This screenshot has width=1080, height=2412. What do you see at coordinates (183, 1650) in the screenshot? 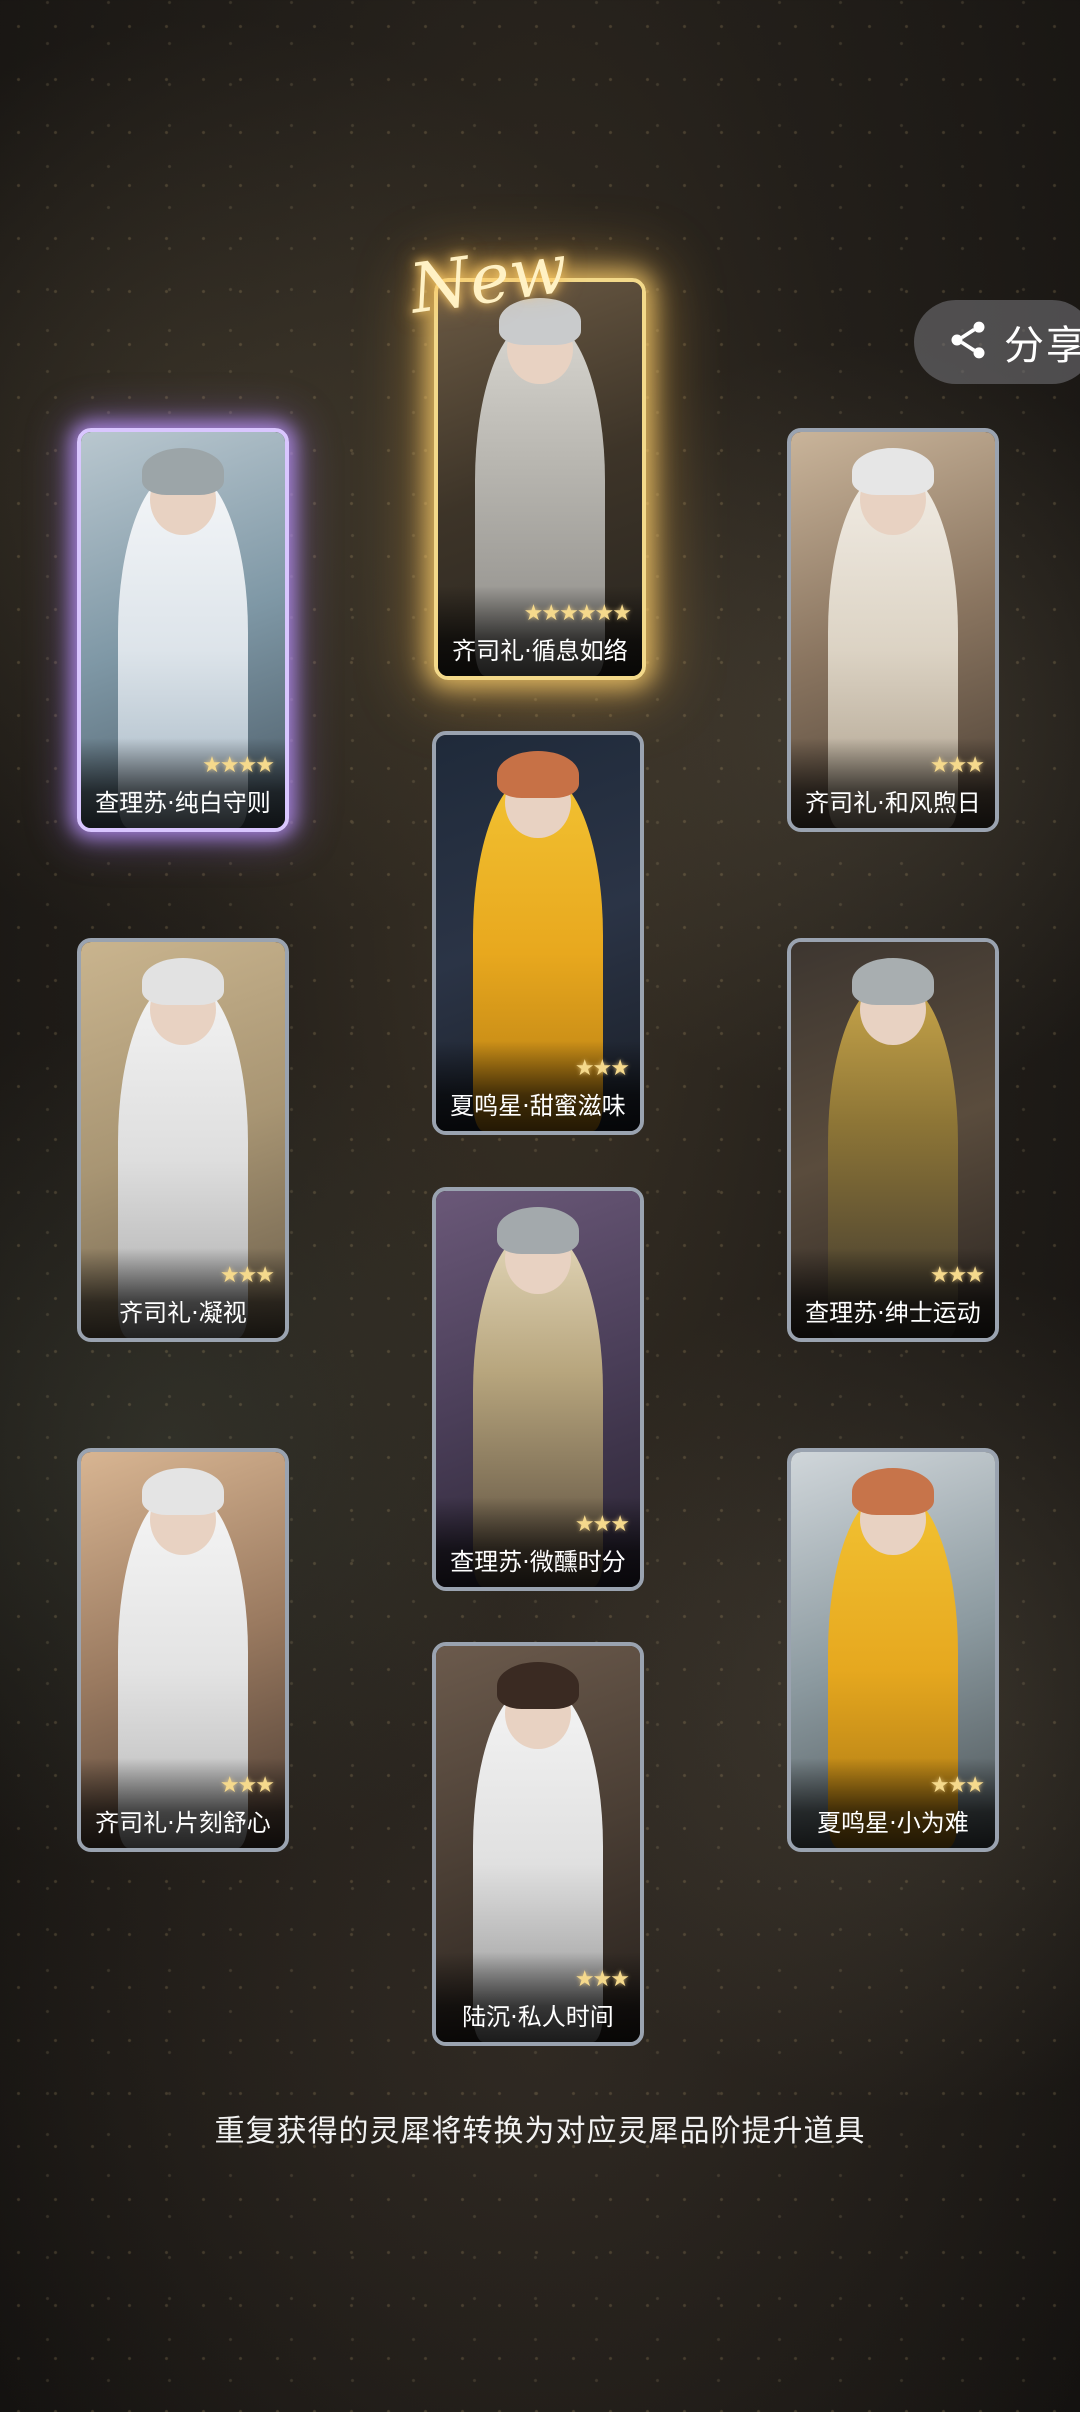
I see `card-qisili-pianke: ★★★ 齐司礼·片刻舒心` at bounding box center [183, 1650].